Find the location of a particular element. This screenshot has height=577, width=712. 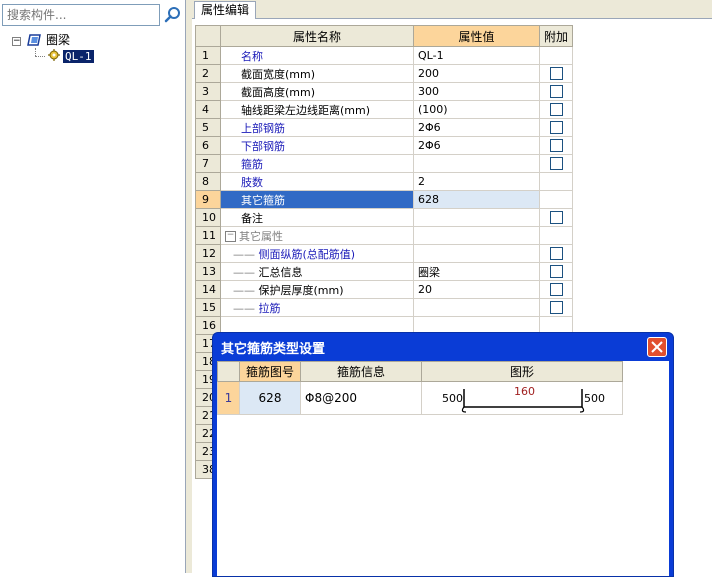

header-shape: 图形 is located at coordinates (522, 371).